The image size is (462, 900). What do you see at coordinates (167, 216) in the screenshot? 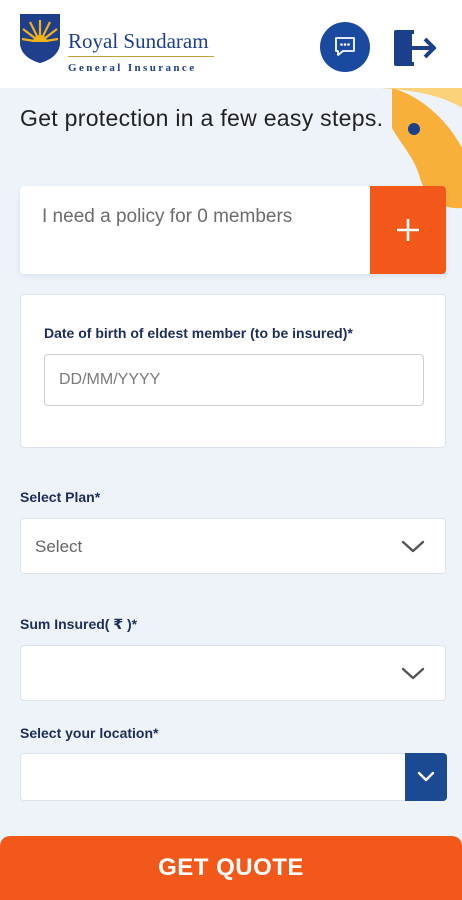
I see `member-count-text: I need a policy for 0 members` at bounding box center [167, 216].